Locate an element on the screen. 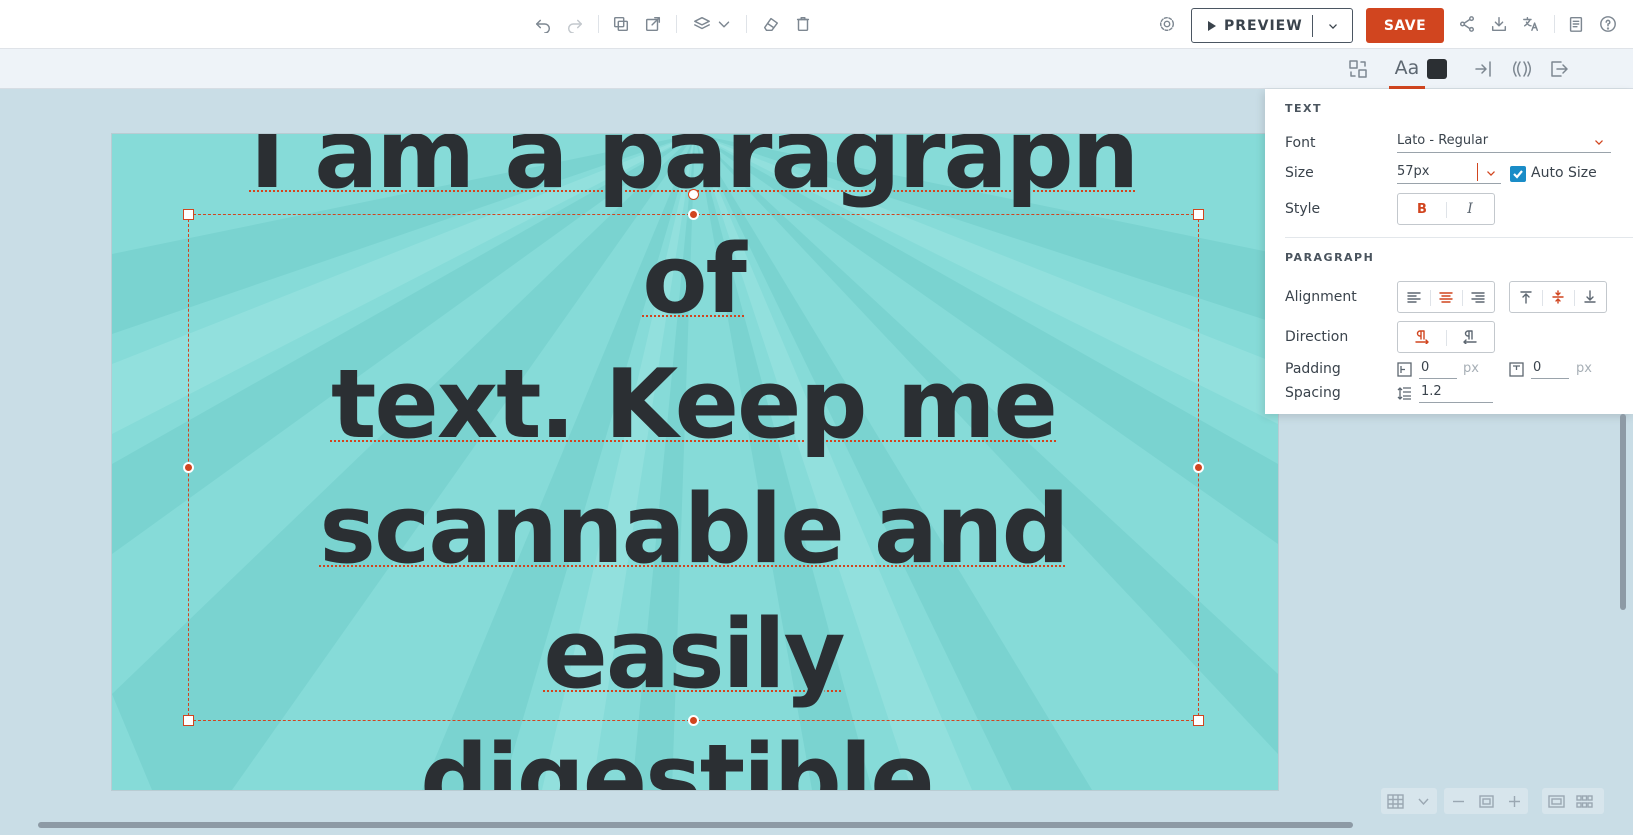 Image resolution: width=1633 pixels, height=835 pixels. align-left-icon is located at coordinates (1414, 297).